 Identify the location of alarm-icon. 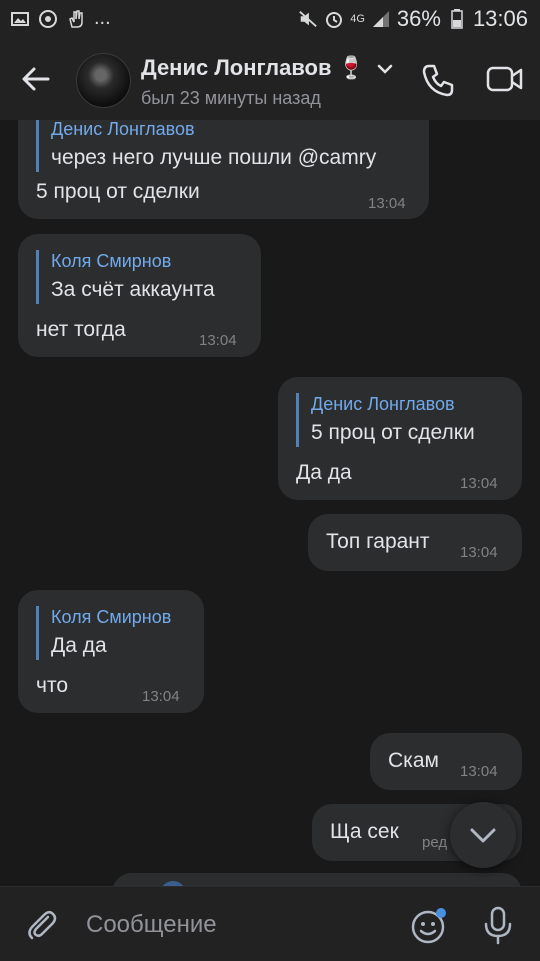
(334, 19).